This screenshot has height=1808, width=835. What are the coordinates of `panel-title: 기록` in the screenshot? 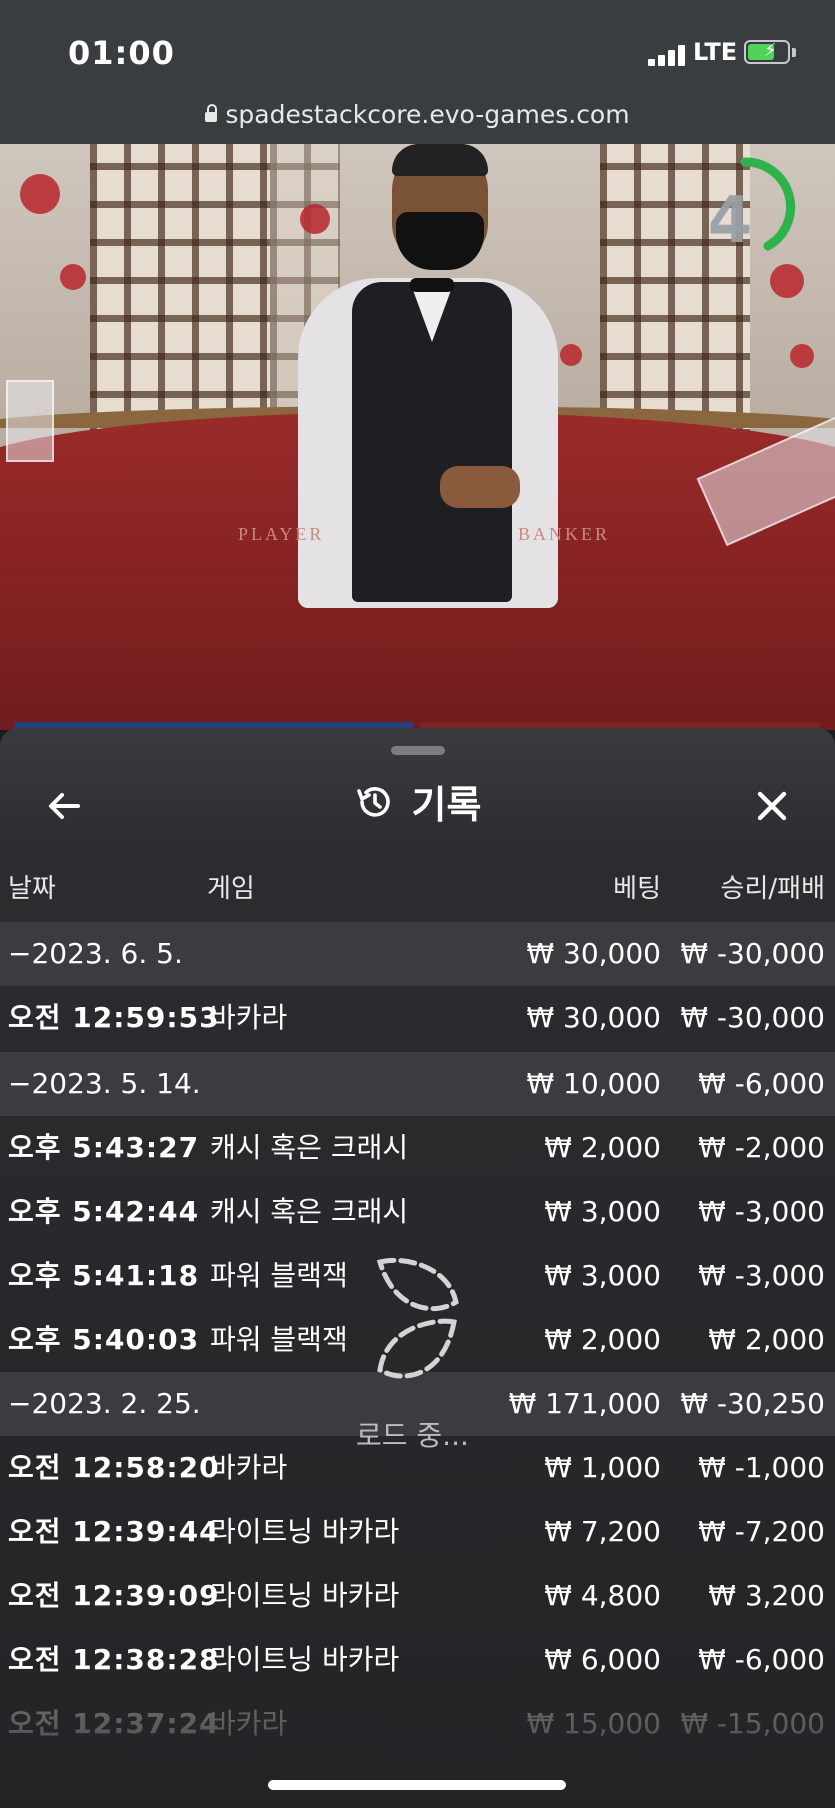 It's located at (417, 801).